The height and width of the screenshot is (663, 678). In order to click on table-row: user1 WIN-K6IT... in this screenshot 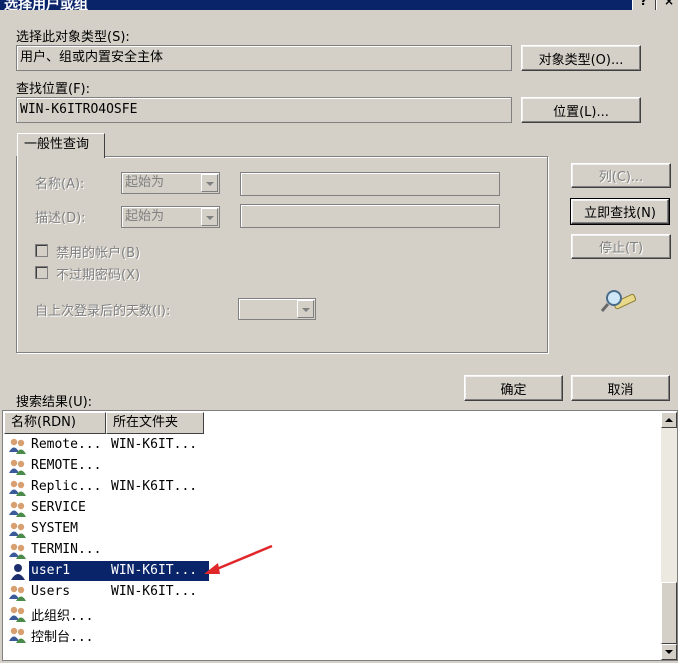, I will do `click(332, 571)`.